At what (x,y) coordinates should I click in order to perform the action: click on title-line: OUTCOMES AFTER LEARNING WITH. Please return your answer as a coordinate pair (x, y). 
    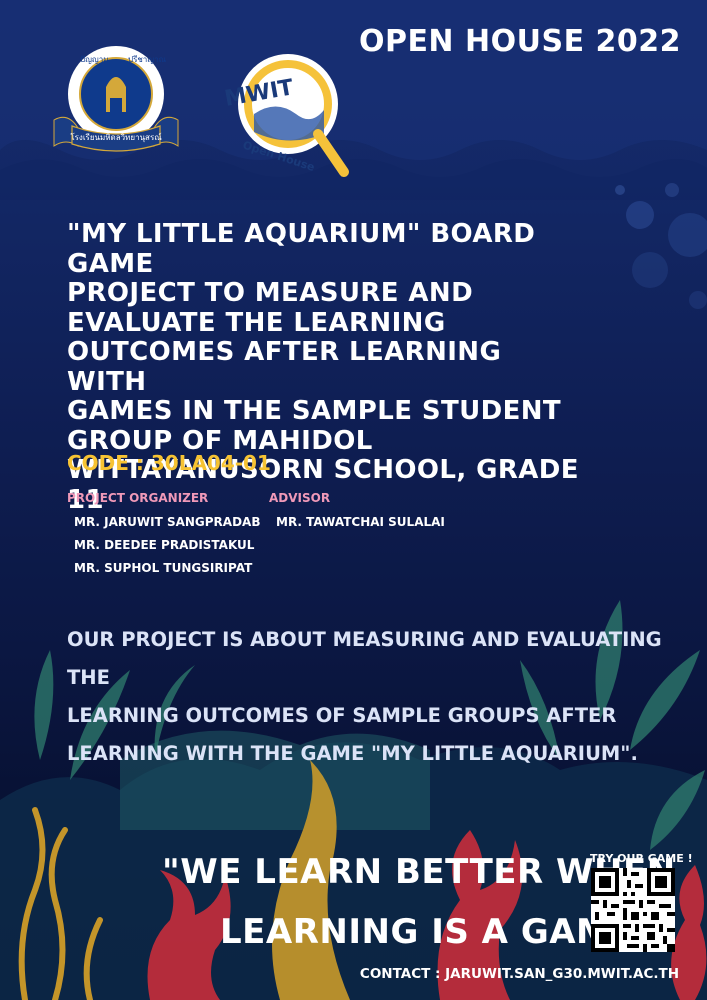
    Looking at the image, I should click on (284, 367).